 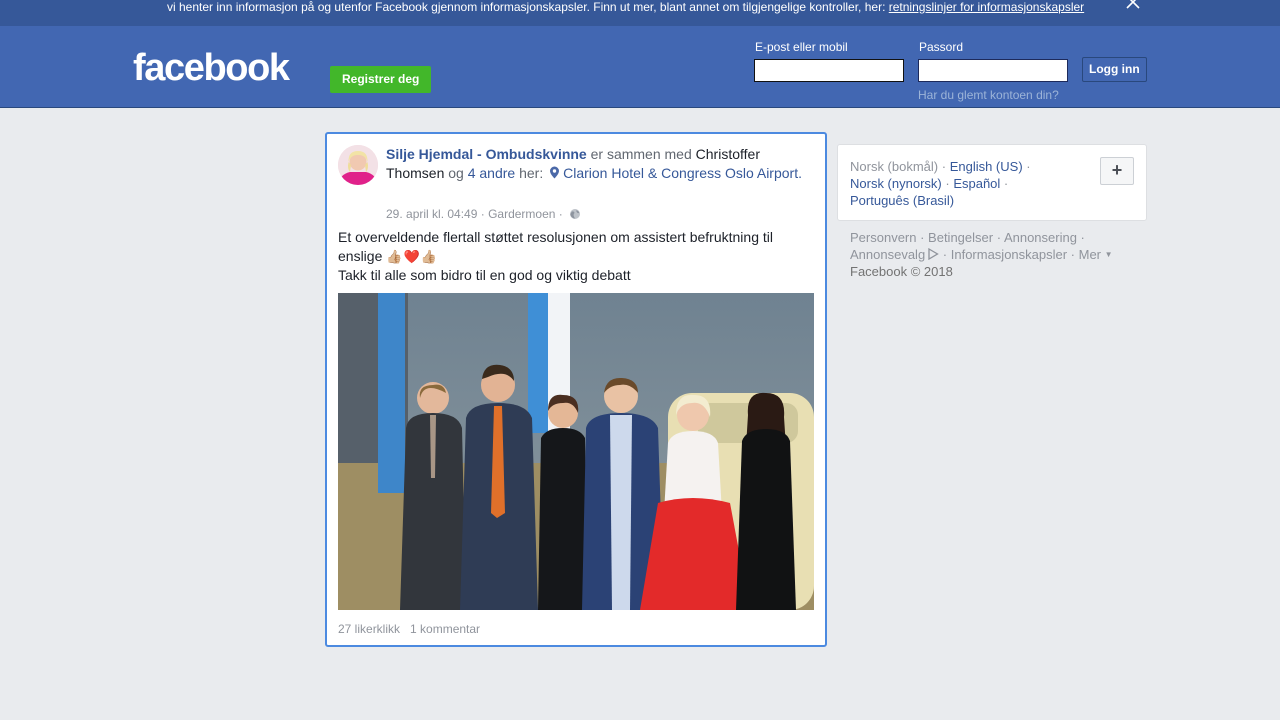 I want to click on email-field, so click(x=829, y=70).